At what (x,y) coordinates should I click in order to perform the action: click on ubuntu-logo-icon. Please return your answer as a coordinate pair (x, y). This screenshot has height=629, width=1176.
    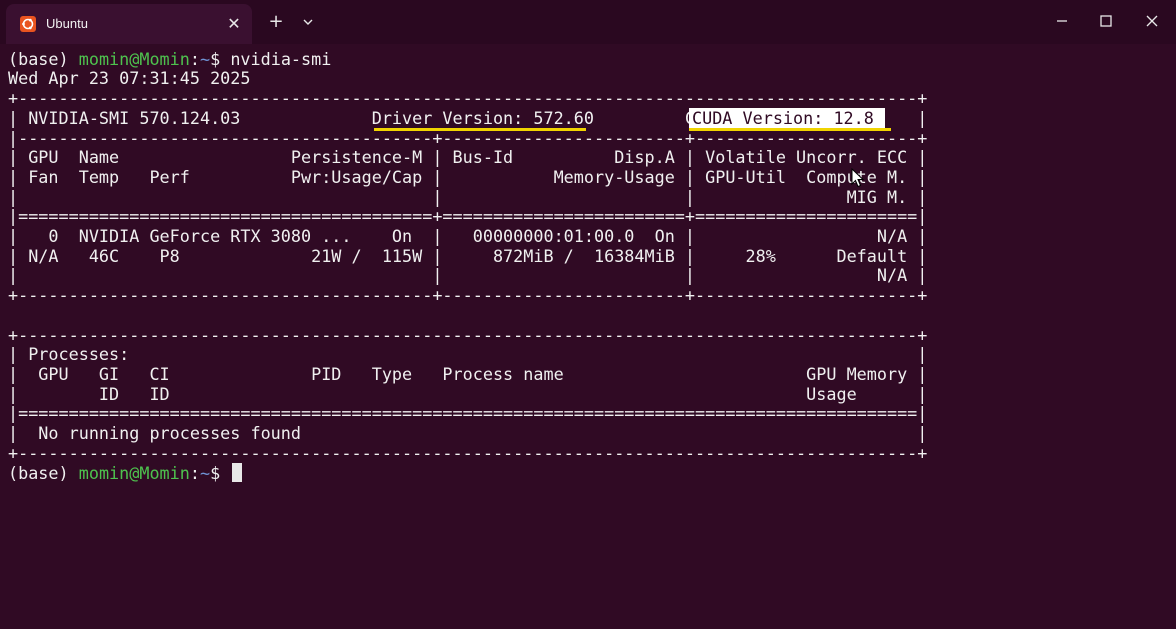
    Looking at the image, I should click on (28, 24).